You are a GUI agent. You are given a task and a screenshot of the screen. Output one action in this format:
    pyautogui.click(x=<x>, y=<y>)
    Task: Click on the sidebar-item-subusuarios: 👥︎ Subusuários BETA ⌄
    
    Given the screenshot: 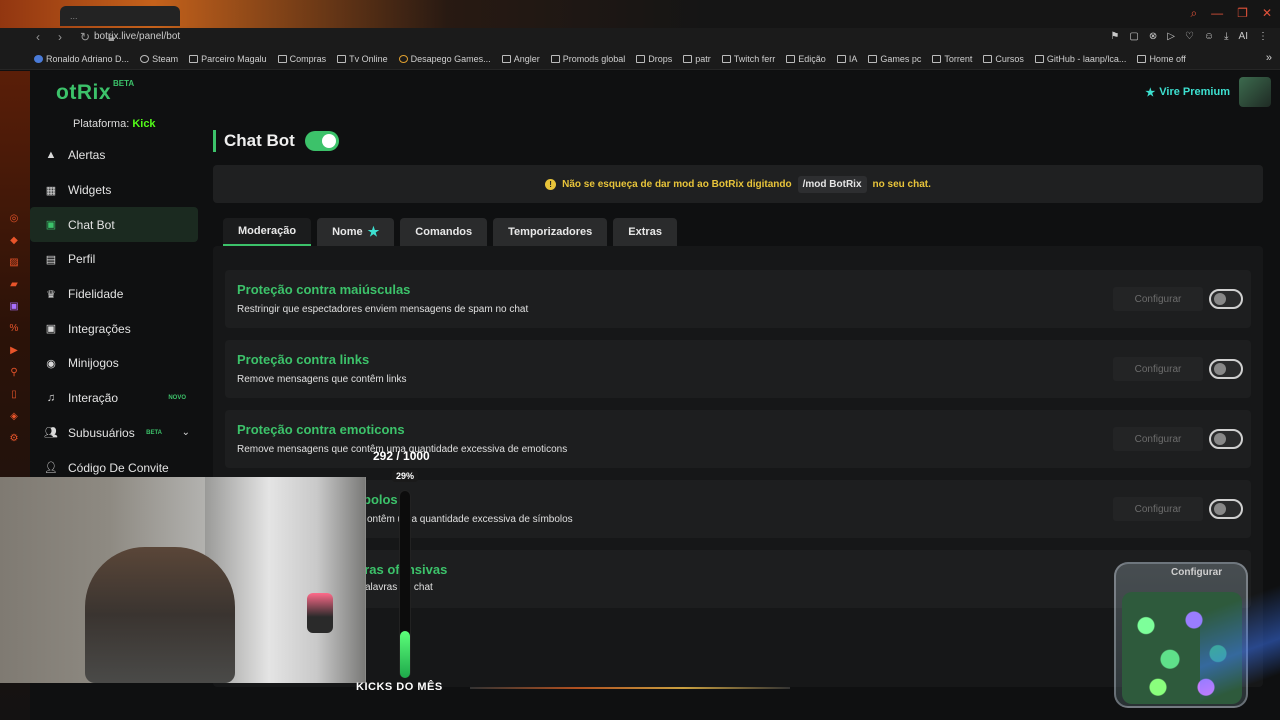 What is the action you would take?
    pyautogui.click(x=114, y=433)
    